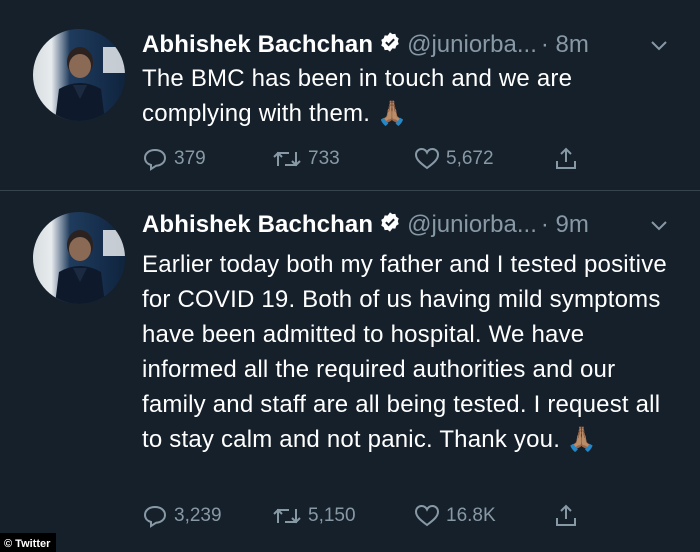  Describe the element at coordinates (565, 45) in the screenshot. I see `timestamp: · 8m` at that location.